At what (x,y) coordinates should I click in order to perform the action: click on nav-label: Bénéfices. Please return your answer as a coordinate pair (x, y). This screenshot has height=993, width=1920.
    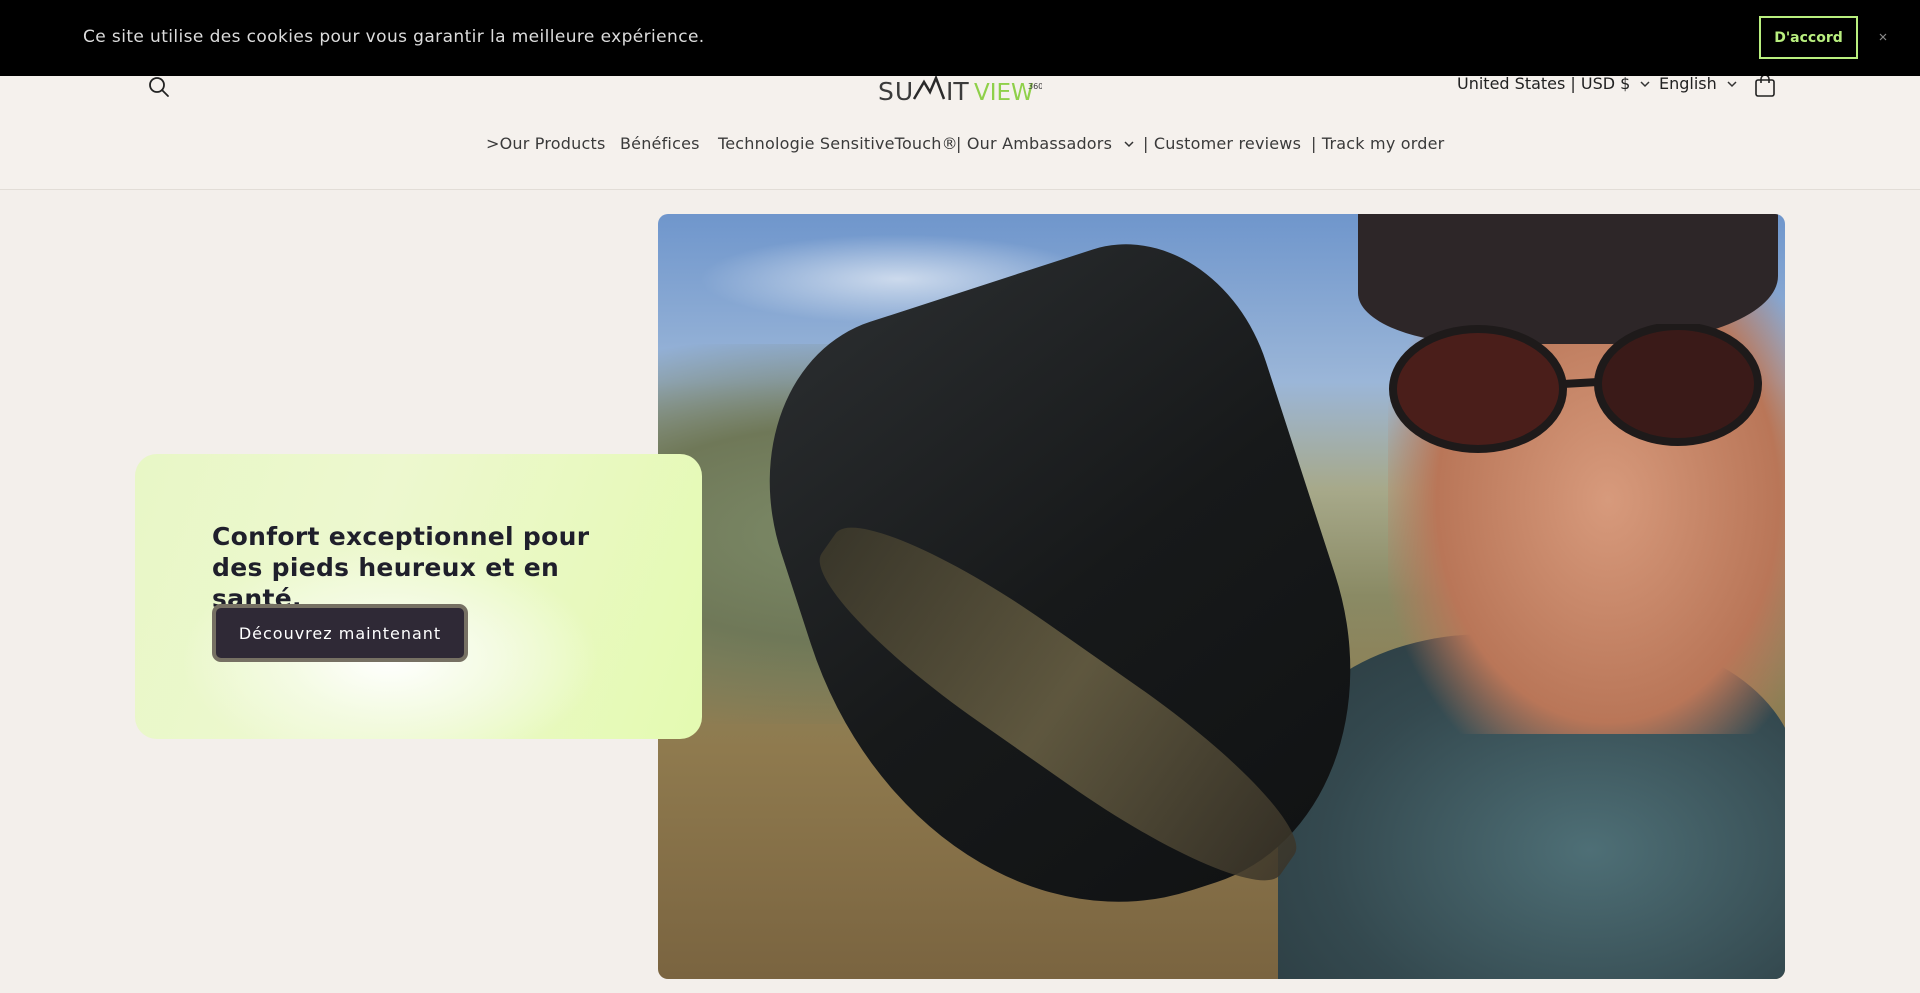
    Looking at the image, I should click on (660, 143).